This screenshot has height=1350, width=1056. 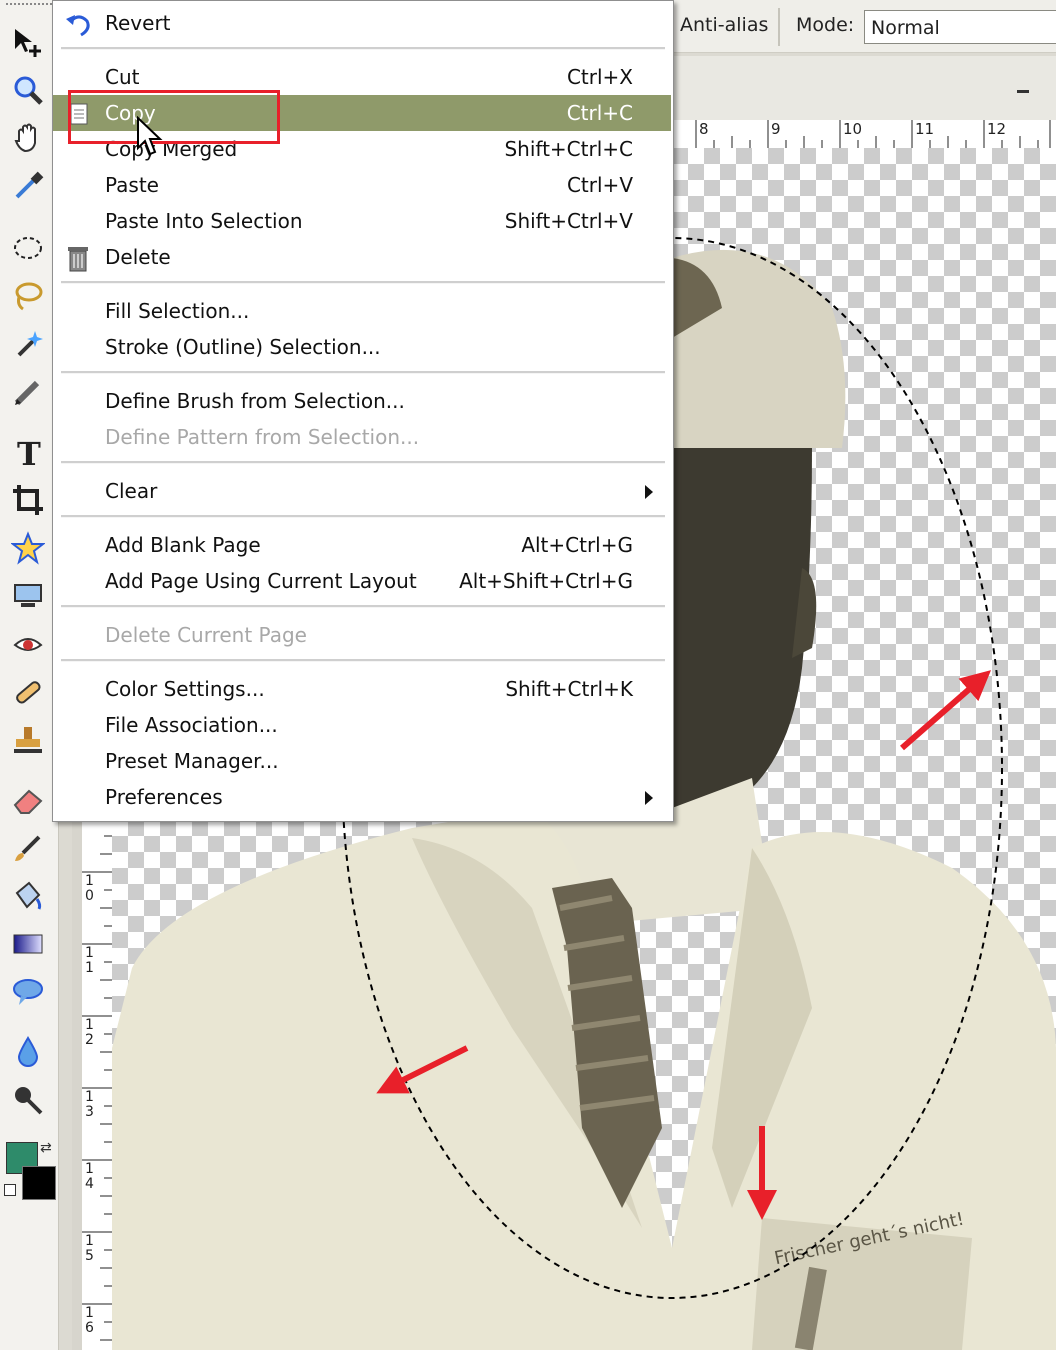 What do you see at coordinates (362, 185) in the screenshot?
I see `menu-item-paste: Paste Ctrl+V` at bounding box center [362, 185].